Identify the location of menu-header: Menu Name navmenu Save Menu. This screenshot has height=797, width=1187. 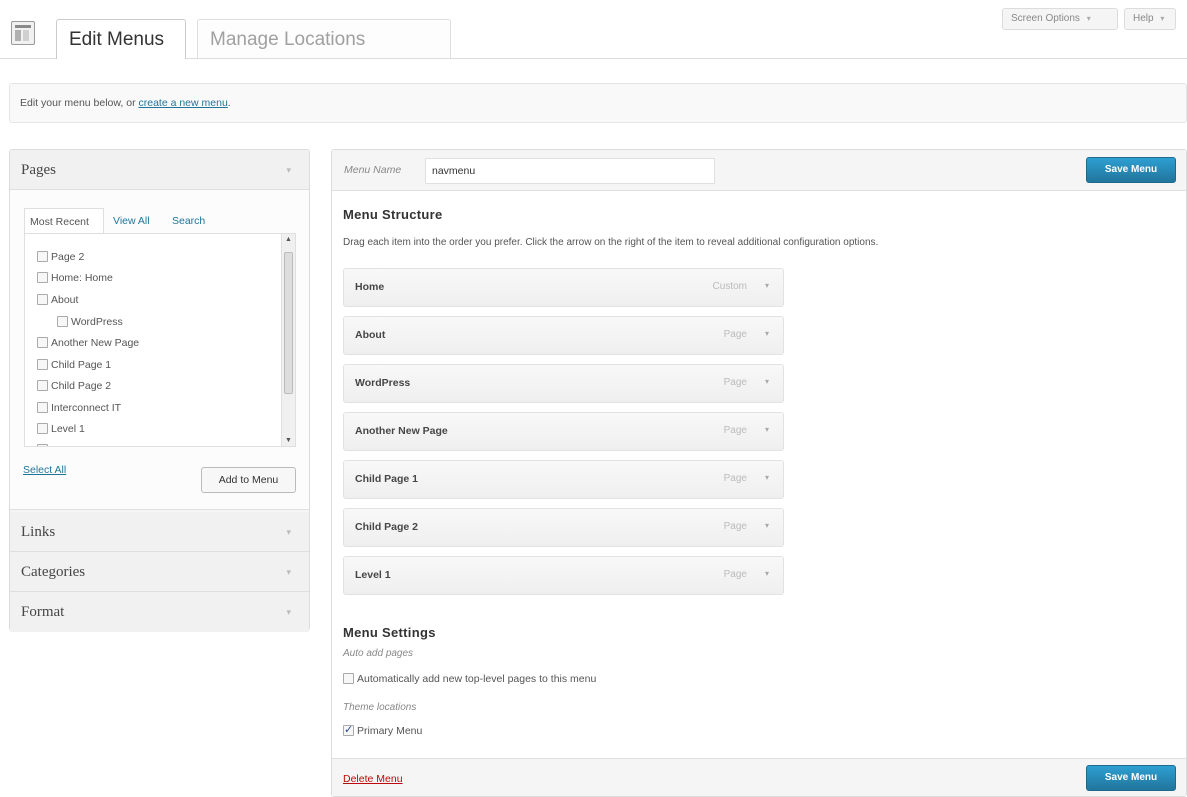
(759, 170).